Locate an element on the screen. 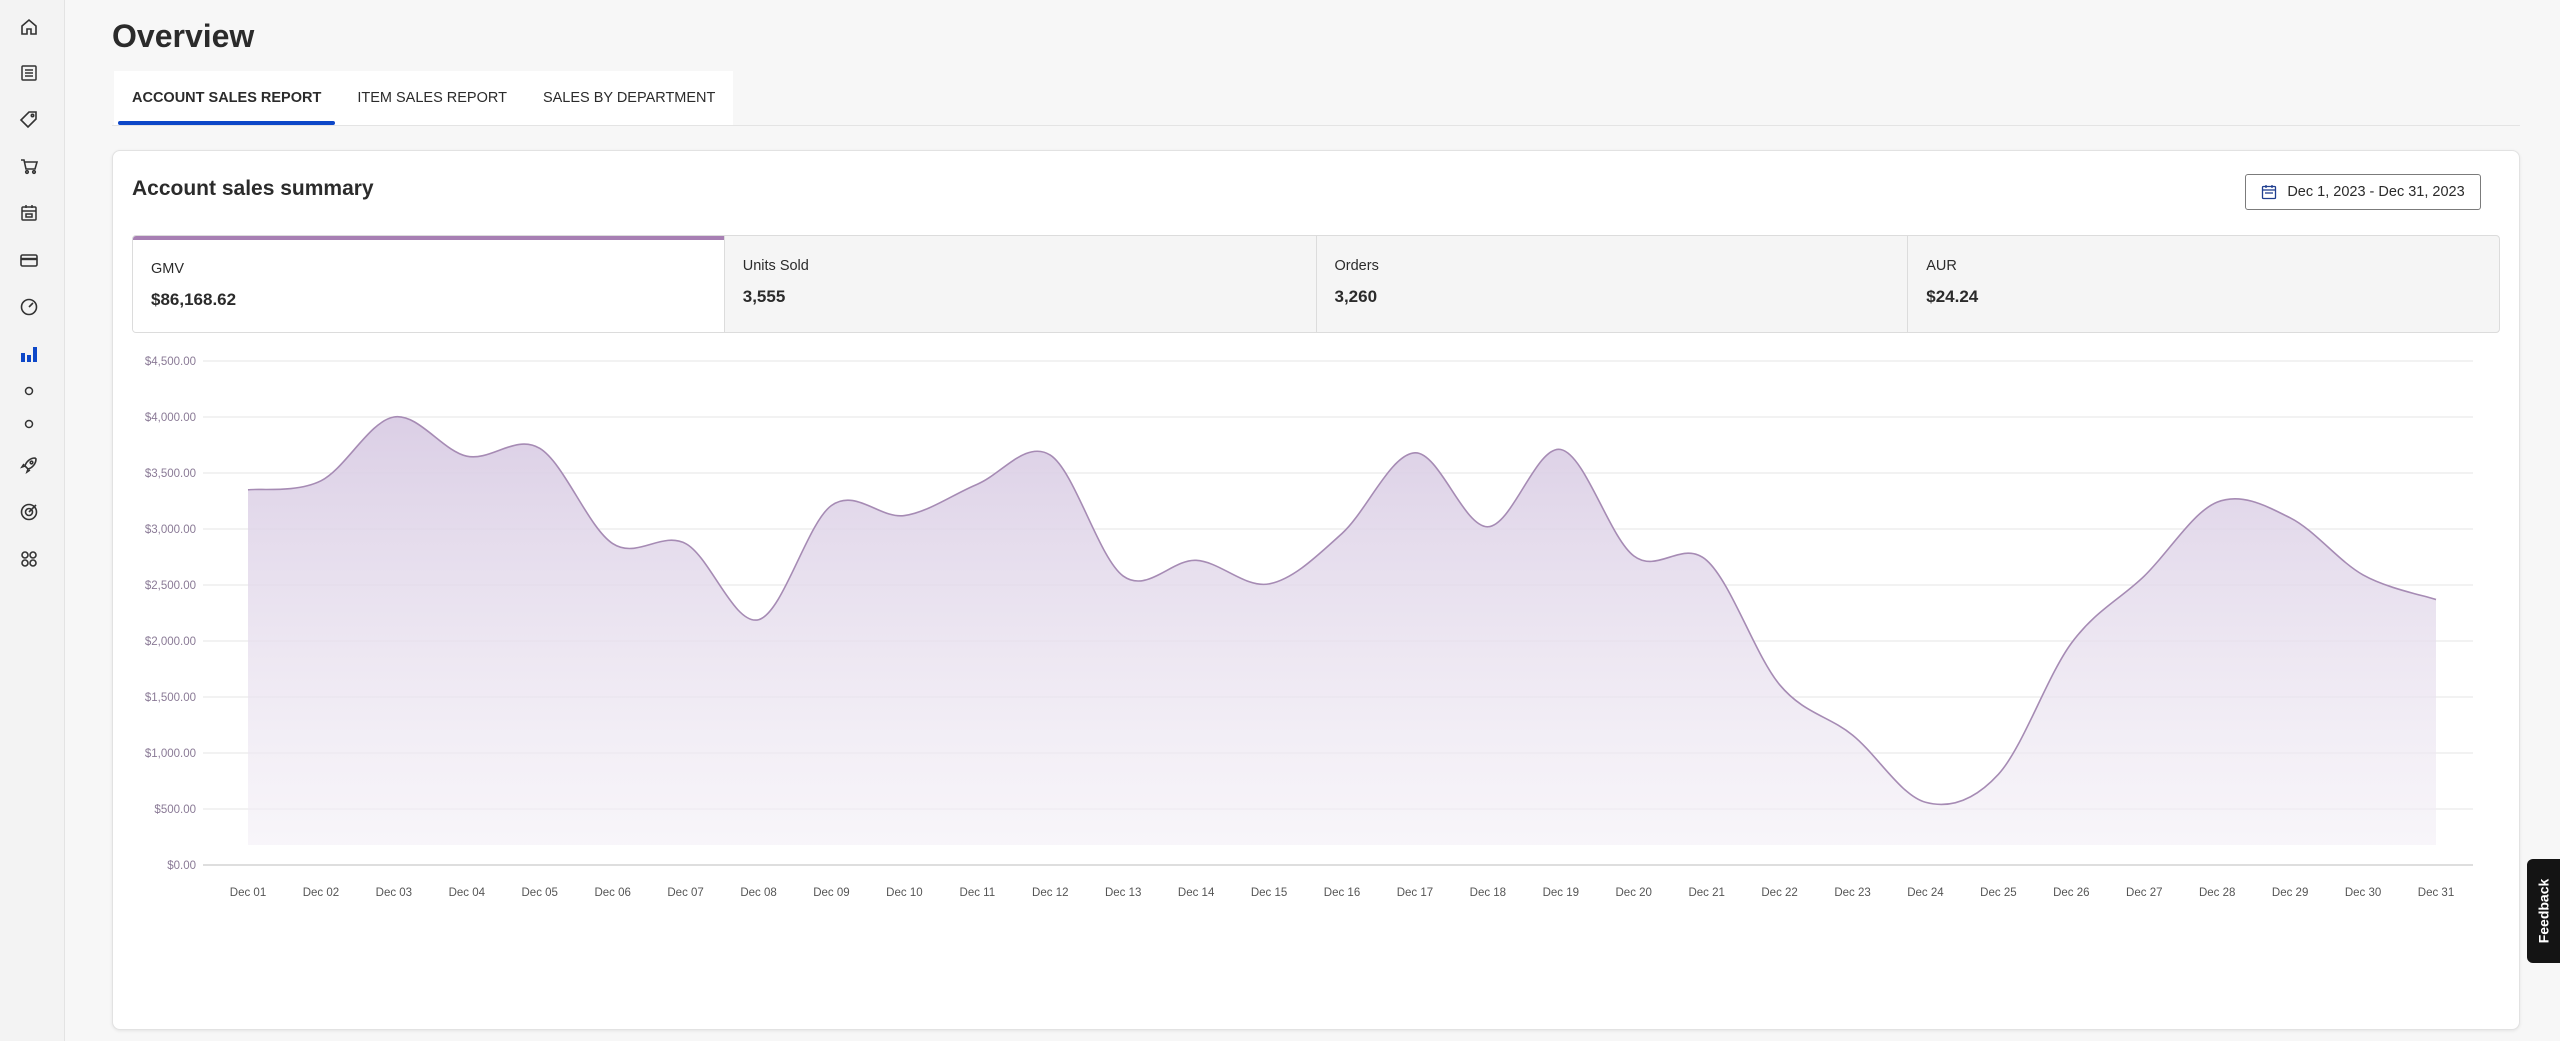 The height and width of the screenshot is (1041, 2560). x-tick-label: Dec 16 is located at coordinates (1342, 893).